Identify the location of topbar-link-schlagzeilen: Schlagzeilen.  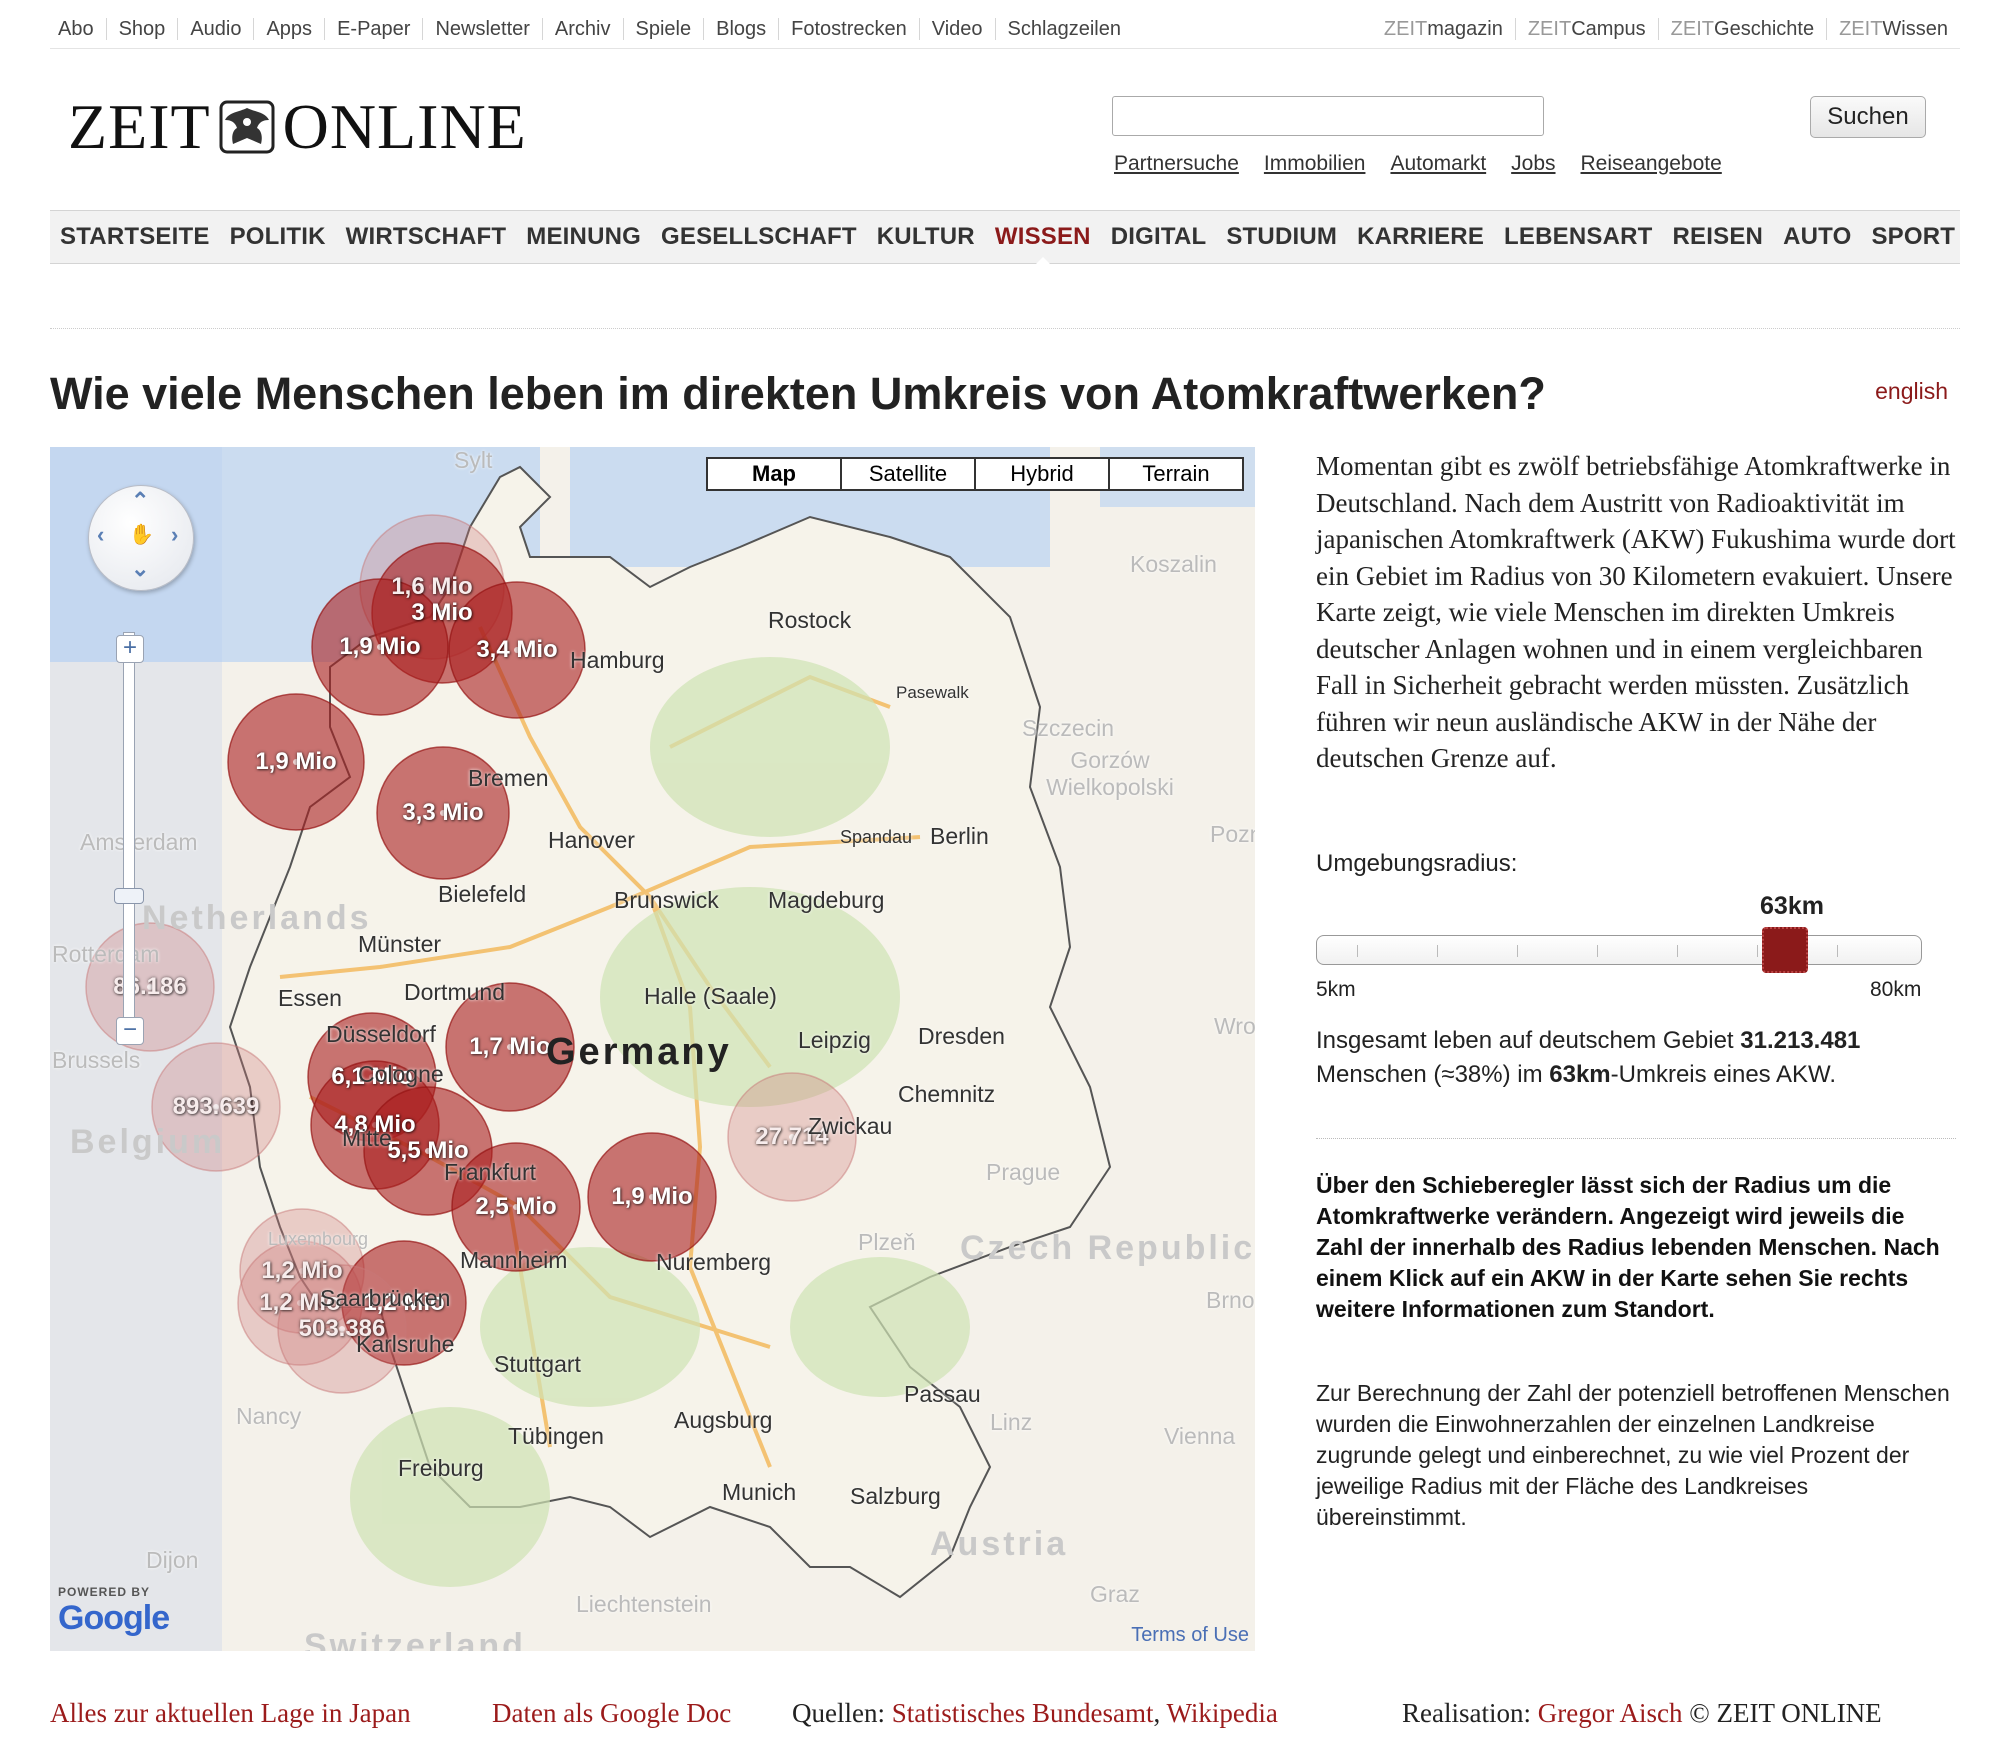
(1063, 29).